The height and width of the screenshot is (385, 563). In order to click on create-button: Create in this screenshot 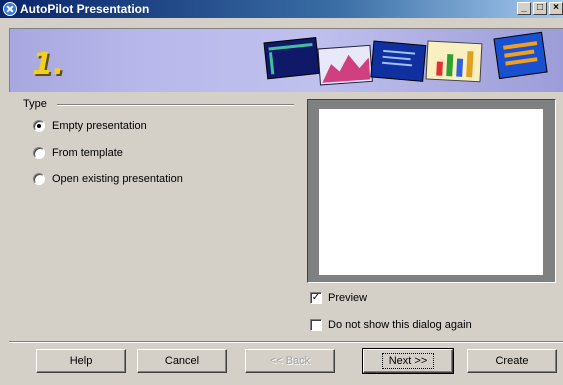, I will do `click(512, 361)`.